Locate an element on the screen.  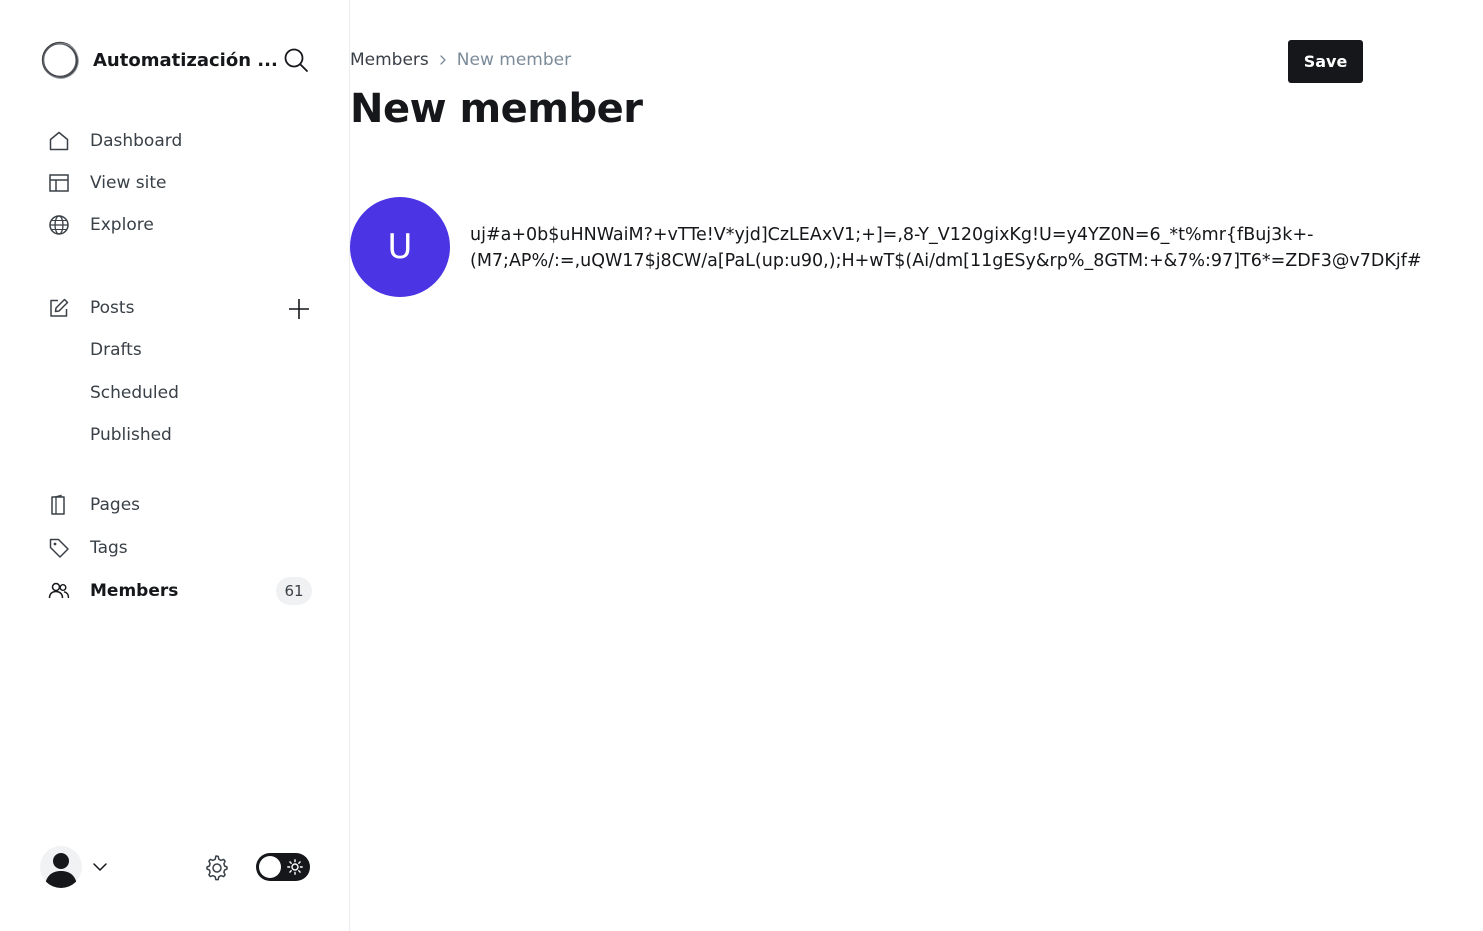
circle-logo-icon is located at coordinates (60, 60).